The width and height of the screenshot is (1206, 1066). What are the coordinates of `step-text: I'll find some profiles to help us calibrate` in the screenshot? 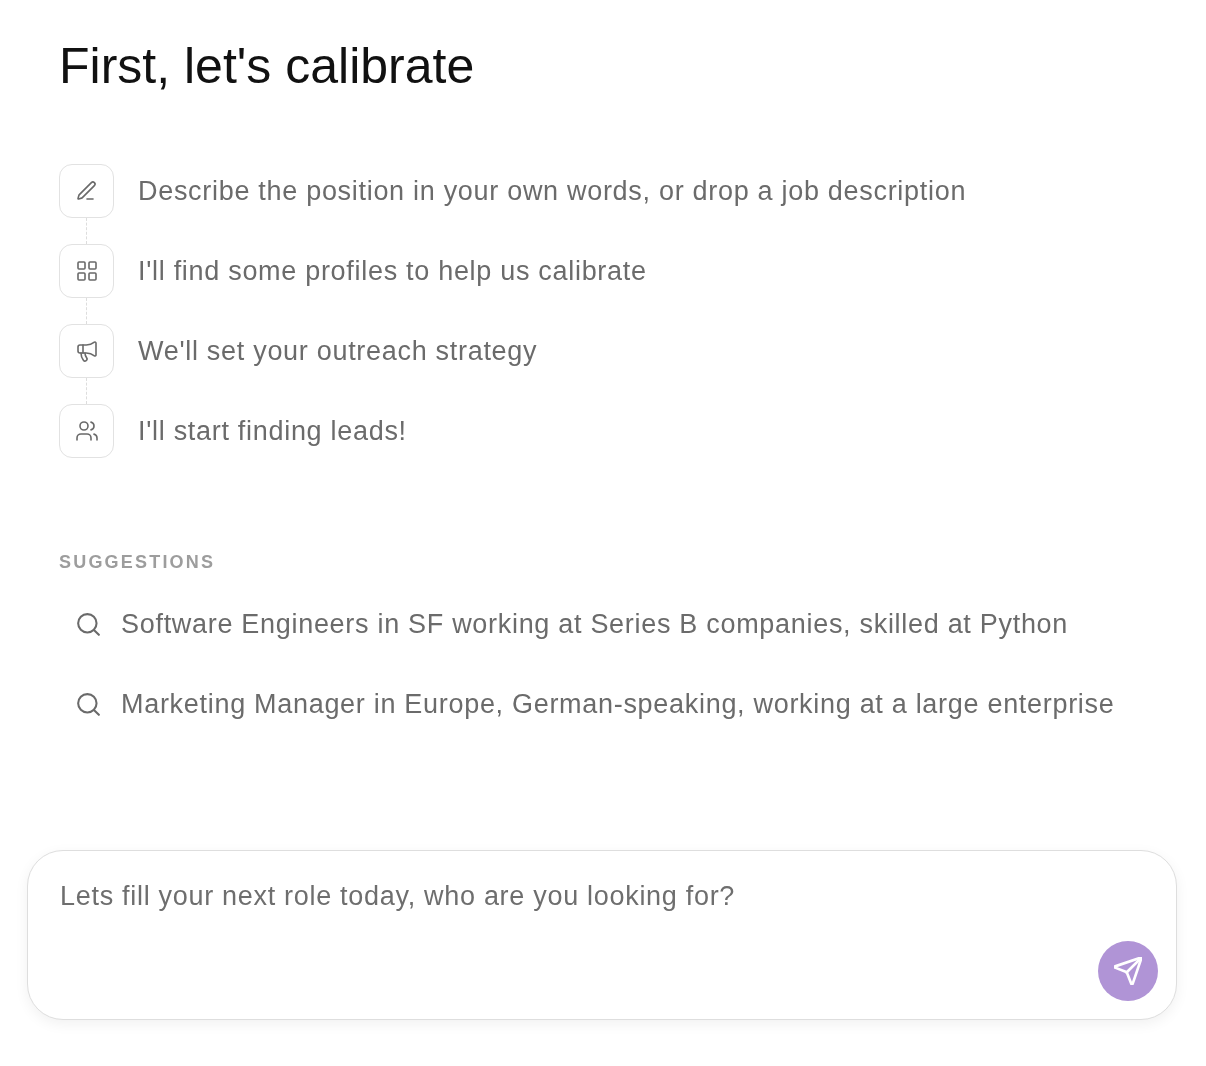 It's located at (392, 271).